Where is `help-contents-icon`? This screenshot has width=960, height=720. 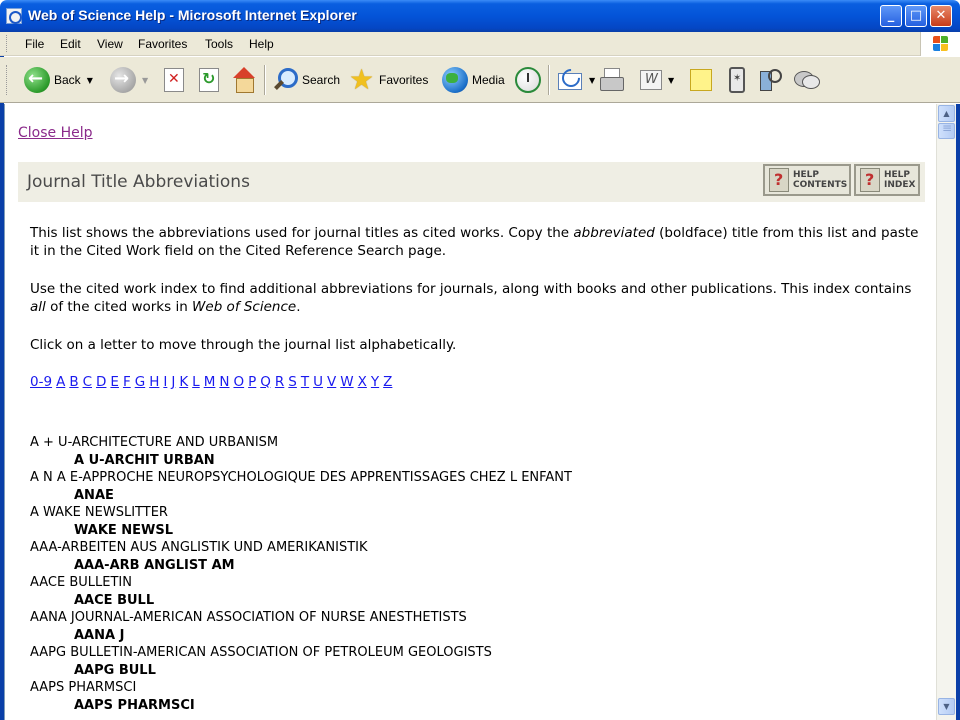
help-contents-icon is located at coordinates (779, 180).